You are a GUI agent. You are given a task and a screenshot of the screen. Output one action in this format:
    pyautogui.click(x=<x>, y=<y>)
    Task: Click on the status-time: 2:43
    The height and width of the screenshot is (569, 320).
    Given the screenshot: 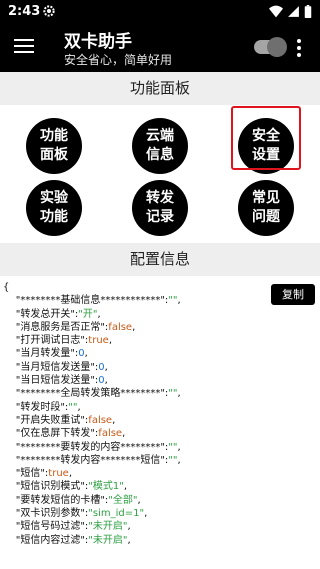 What is the action you would take?
    pyautogui.click(x=24, y=11)
    